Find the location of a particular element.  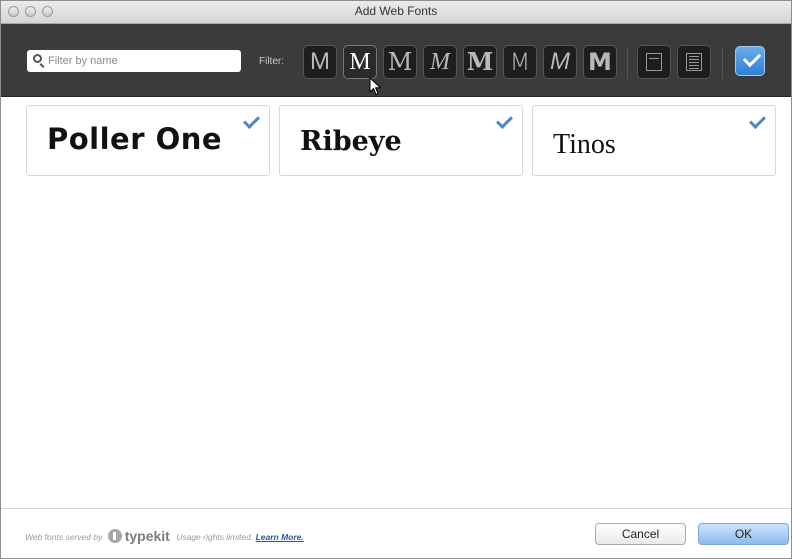

title-bar: Add Web Fonts is located at coordinates (396, 12).